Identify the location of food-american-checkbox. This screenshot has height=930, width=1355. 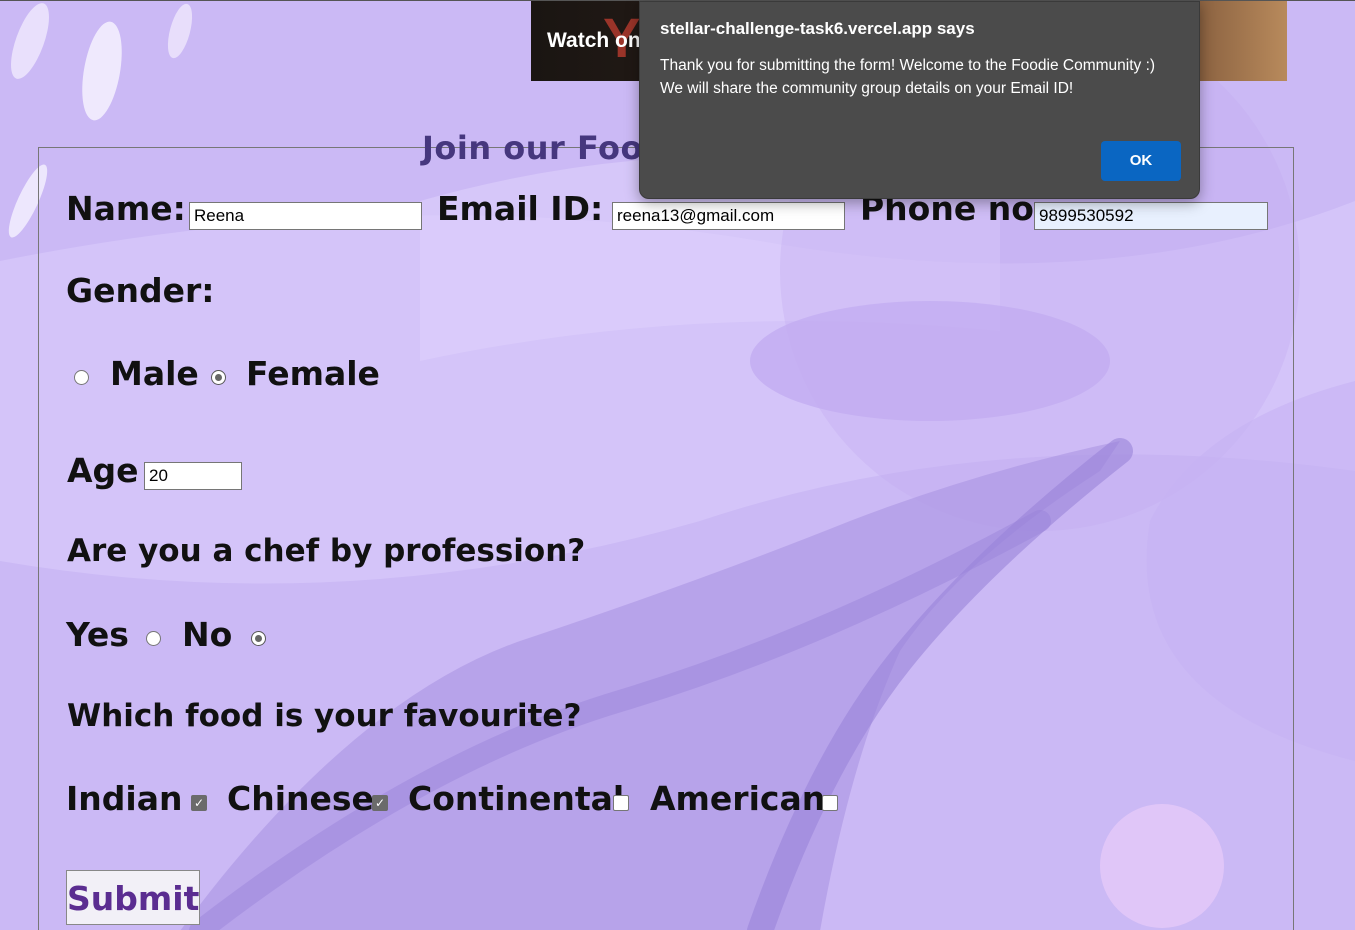
(830, 803).